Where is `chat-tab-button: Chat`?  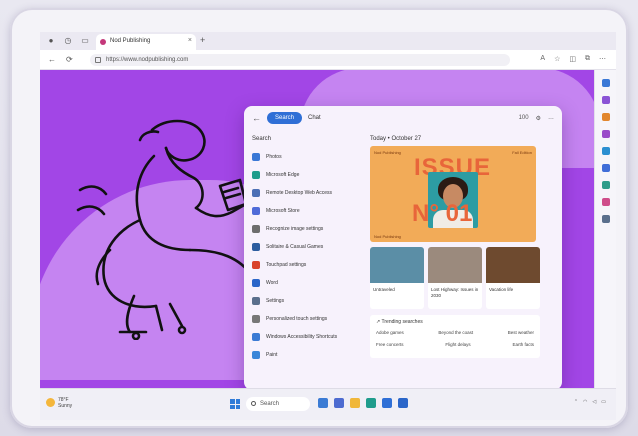
chat-tab-button: Chat is located at coordinates (314, 118).